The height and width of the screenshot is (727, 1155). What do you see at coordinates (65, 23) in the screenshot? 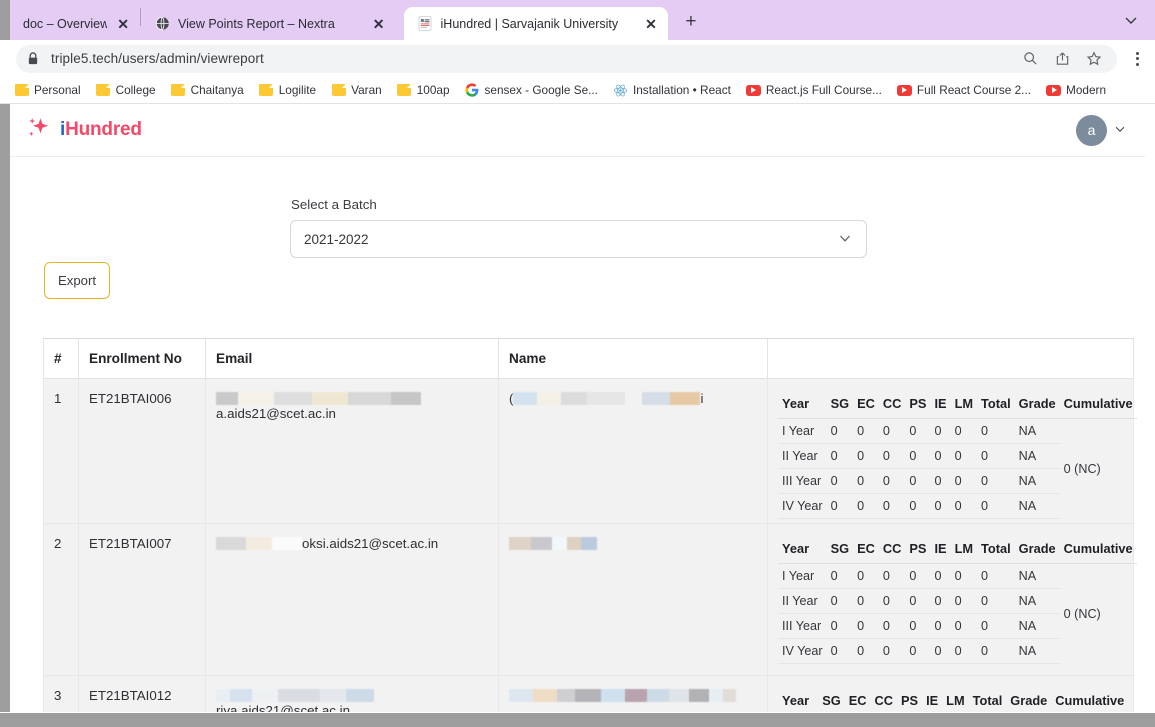
I see `tab-title: doc – Overview - Verc` at bounding box center [65, 23].